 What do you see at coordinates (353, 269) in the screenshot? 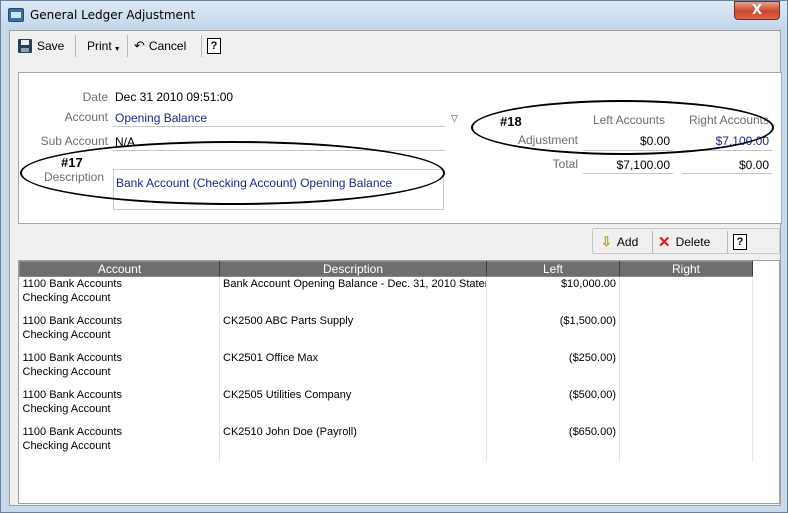
I see `column-header-description: Description` at bounding box center [353, 269].